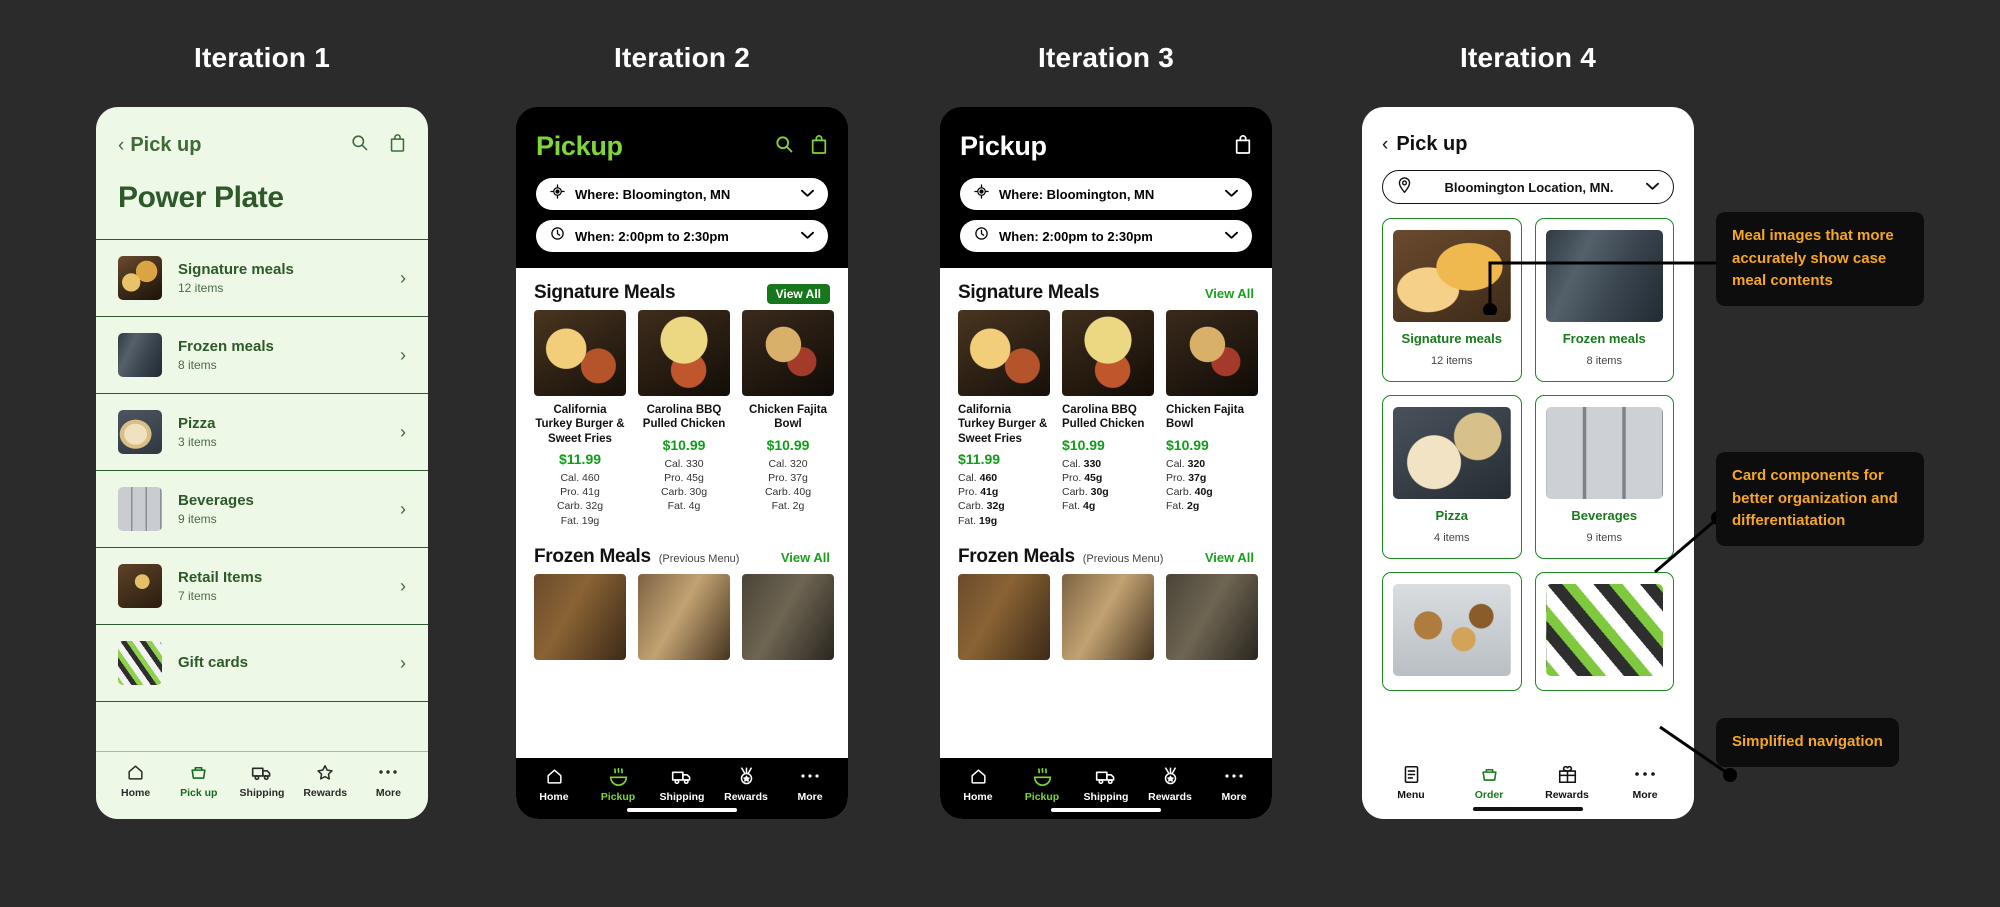 The image size is (2000, 907). Describe the element at coordinates (1085, 485) in the screenshot. I see `product-nutrition: Cal. 330 Pro. 45g Carb. 30g Fat. 4g` at that location.